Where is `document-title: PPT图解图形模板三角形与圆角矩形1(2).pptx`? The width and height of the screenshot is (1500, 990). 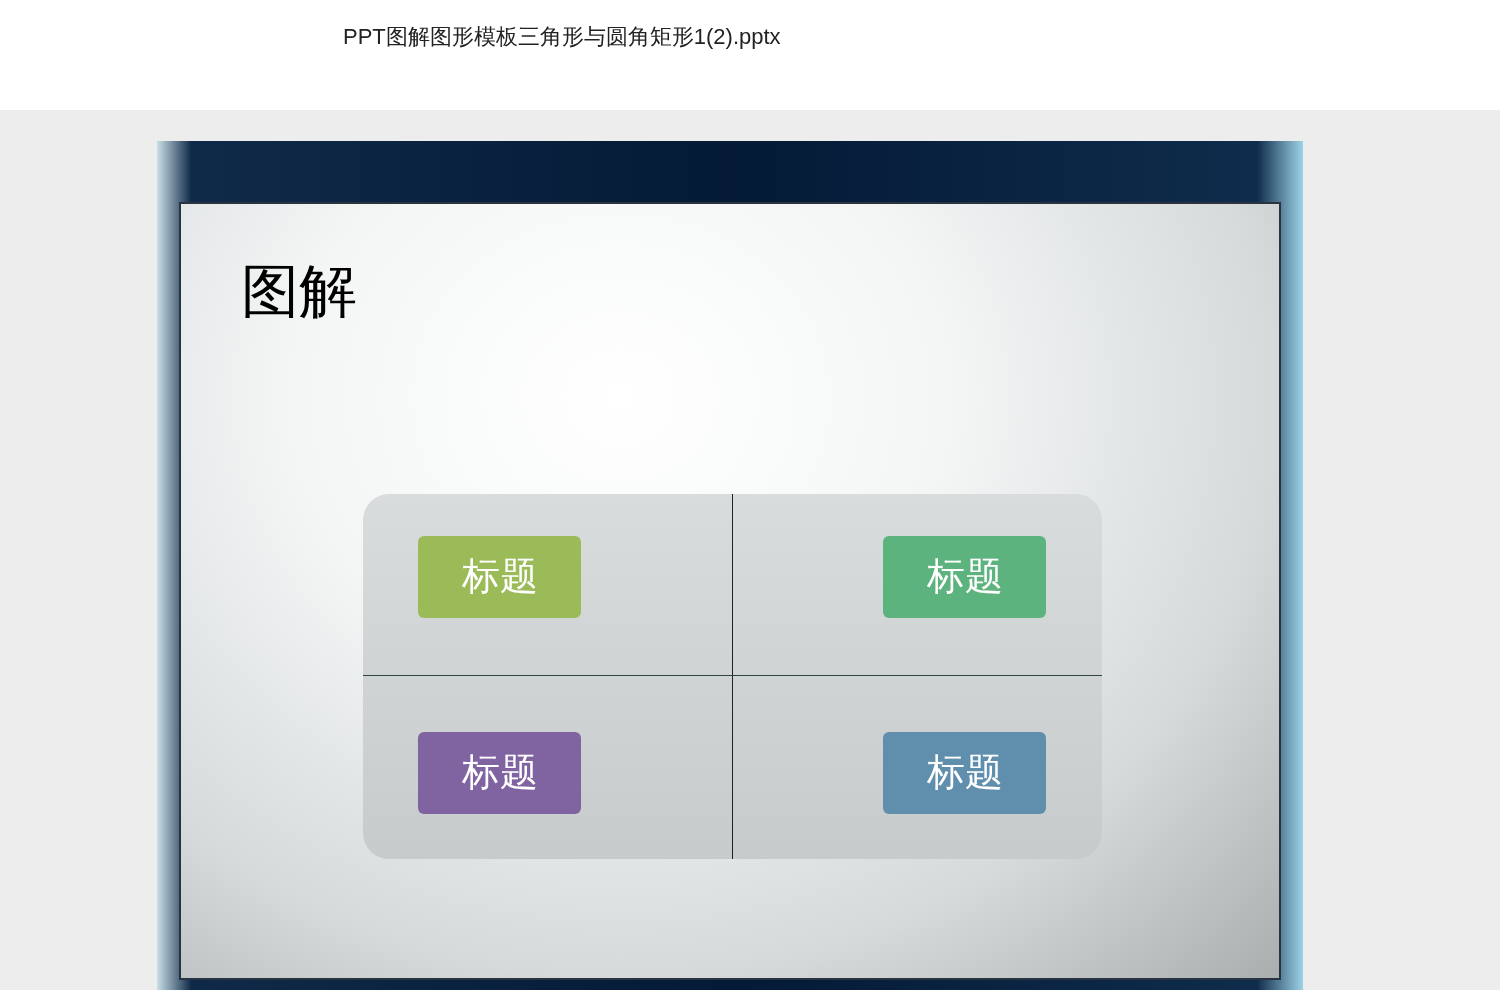
document-title: PPT图解图形模板三角形与圆角矩形1(2).pptx is located at coordinates (562, 36).